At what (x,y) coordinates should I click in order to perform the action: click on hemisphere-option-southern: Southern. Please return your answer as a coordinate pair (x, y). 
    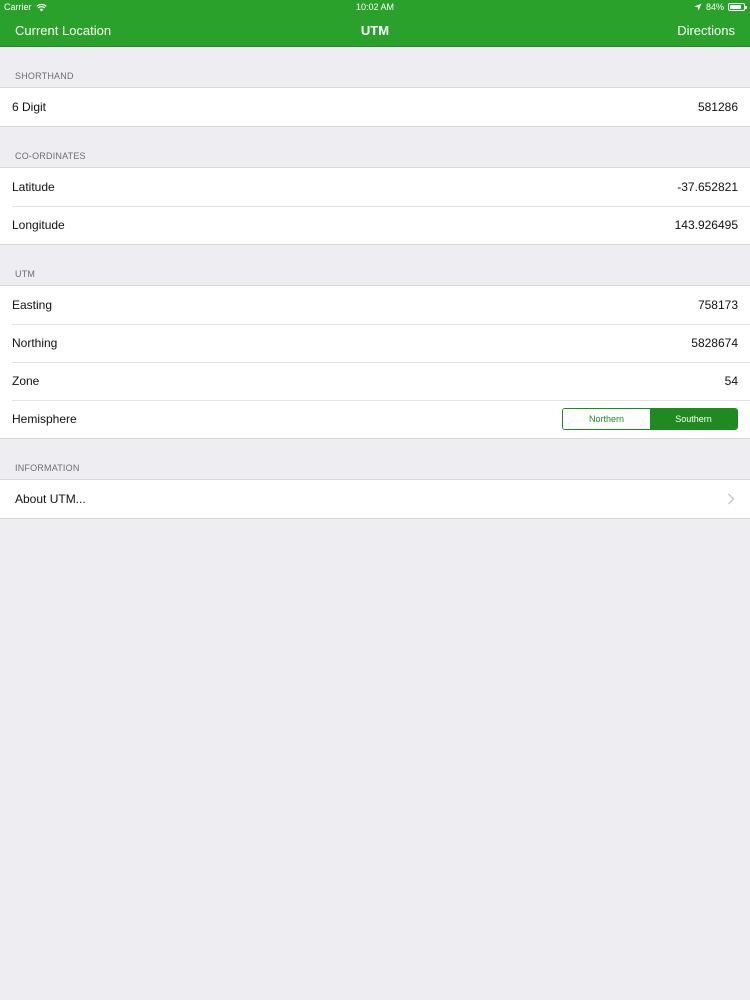
    Looking at the image, I should click on (693, 419).